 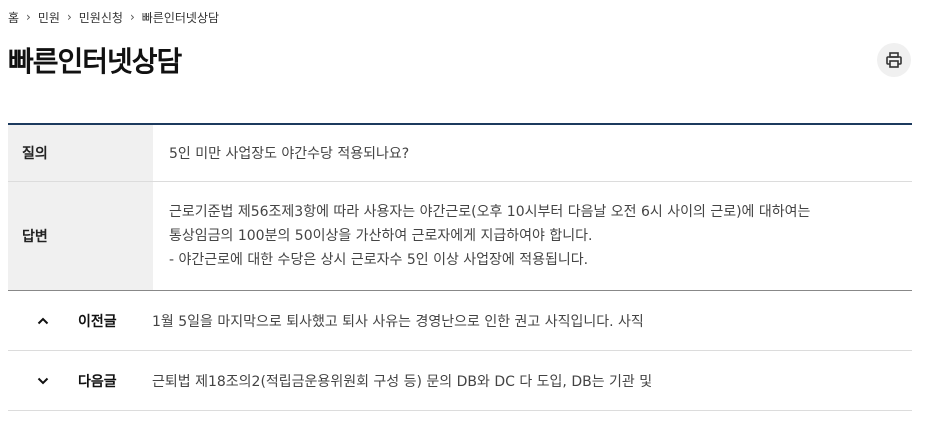 I want to click on answer-label: 답변, so click(x=80, y=236).